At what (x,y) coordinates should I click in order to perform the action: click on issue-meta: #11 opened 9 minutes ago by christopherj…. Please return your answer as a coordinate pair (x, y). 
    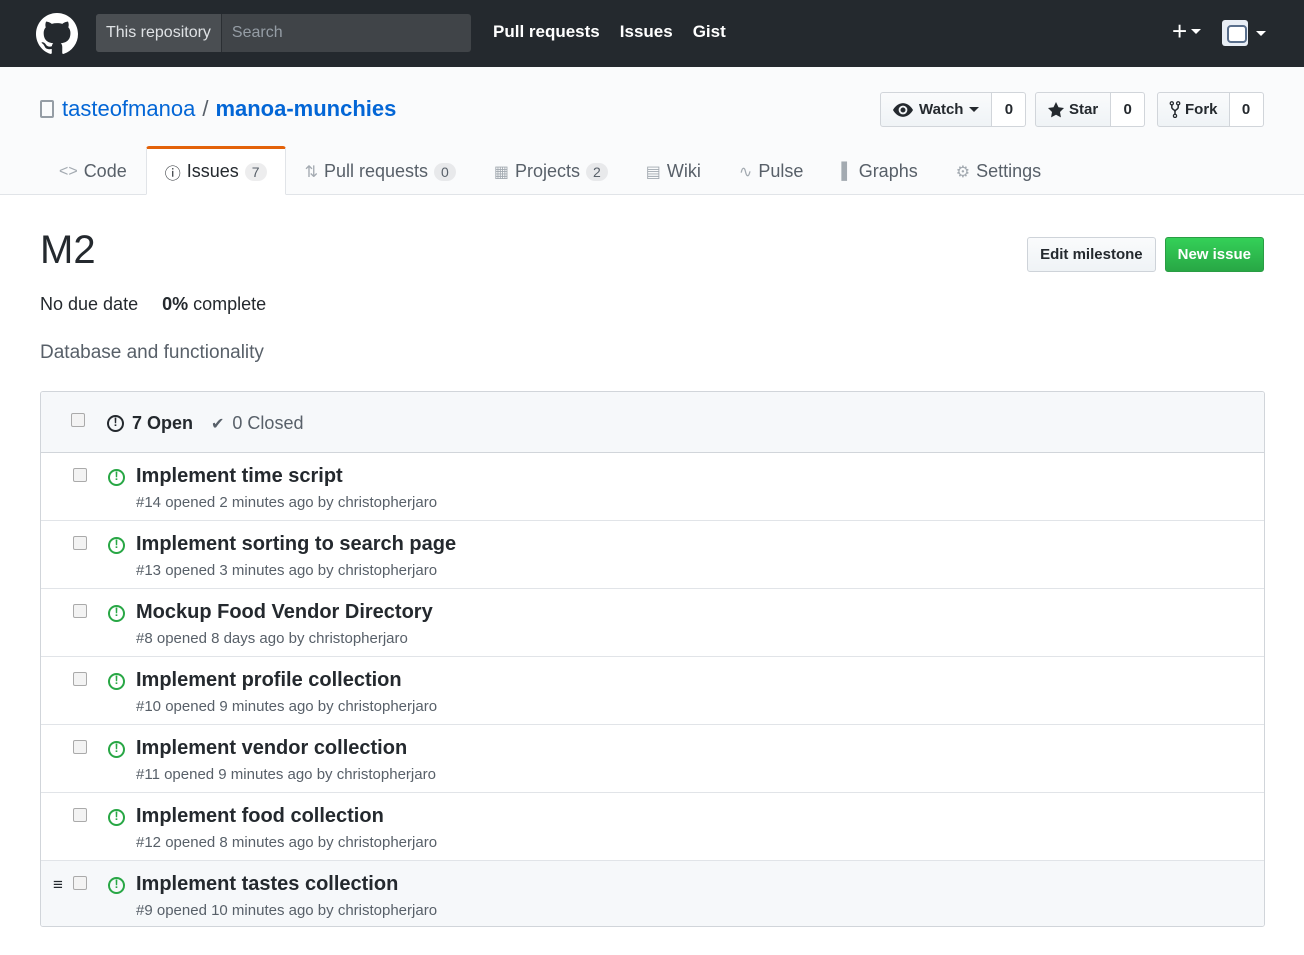
    Looking at the image, I should click on (286, 774).